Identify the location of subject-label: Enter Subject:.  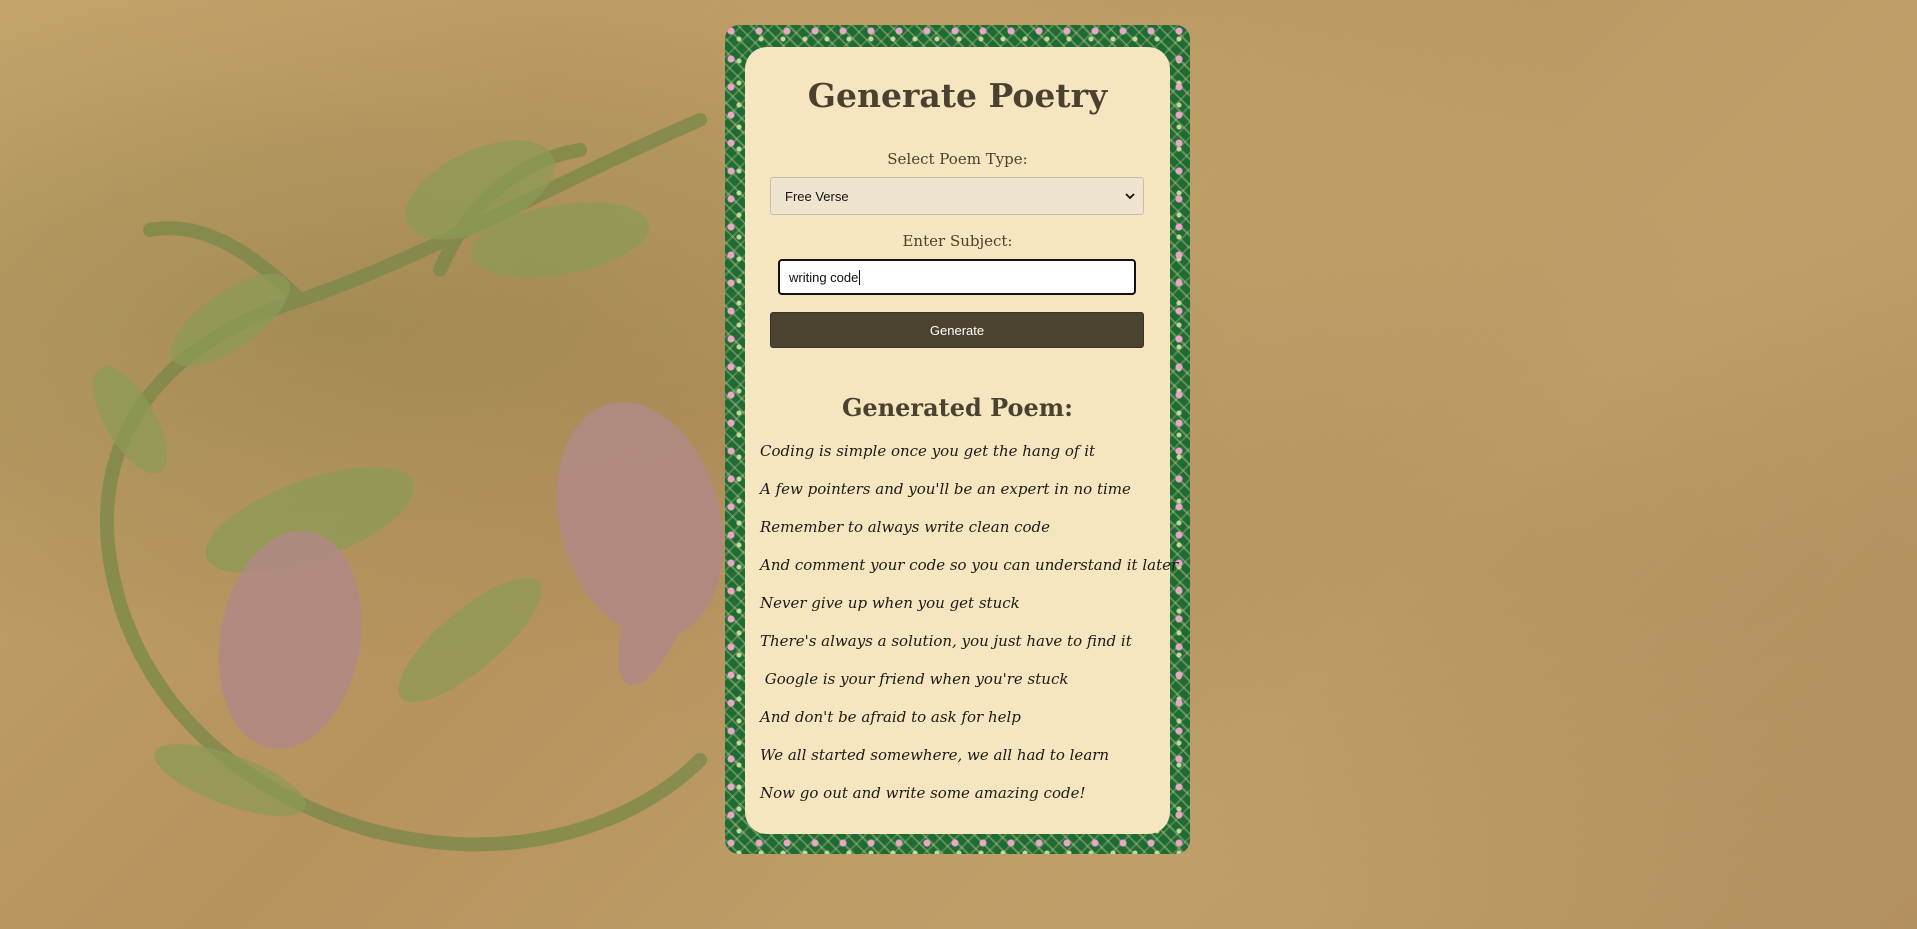
(957, 241).